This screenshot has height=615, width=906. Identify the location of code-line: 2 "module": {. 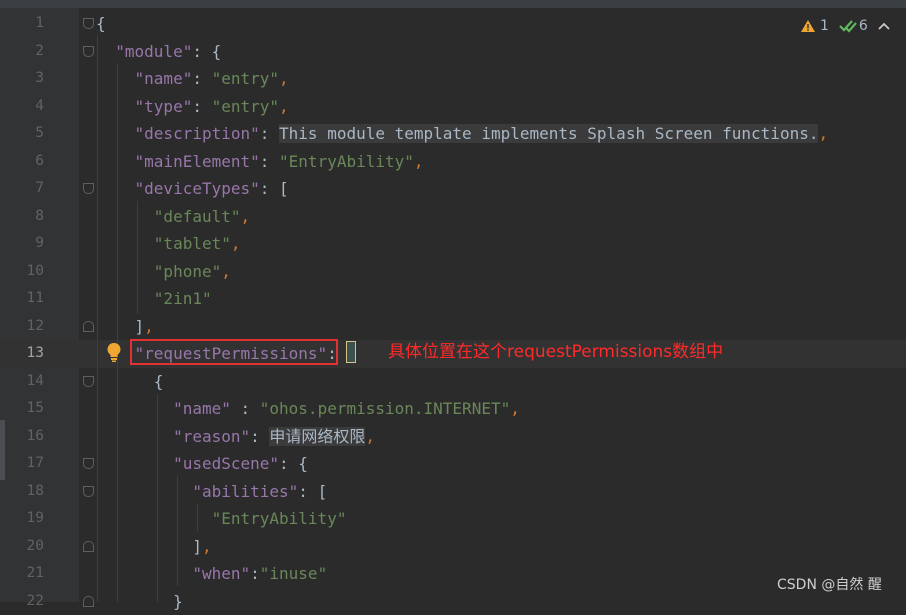
(453, 52).